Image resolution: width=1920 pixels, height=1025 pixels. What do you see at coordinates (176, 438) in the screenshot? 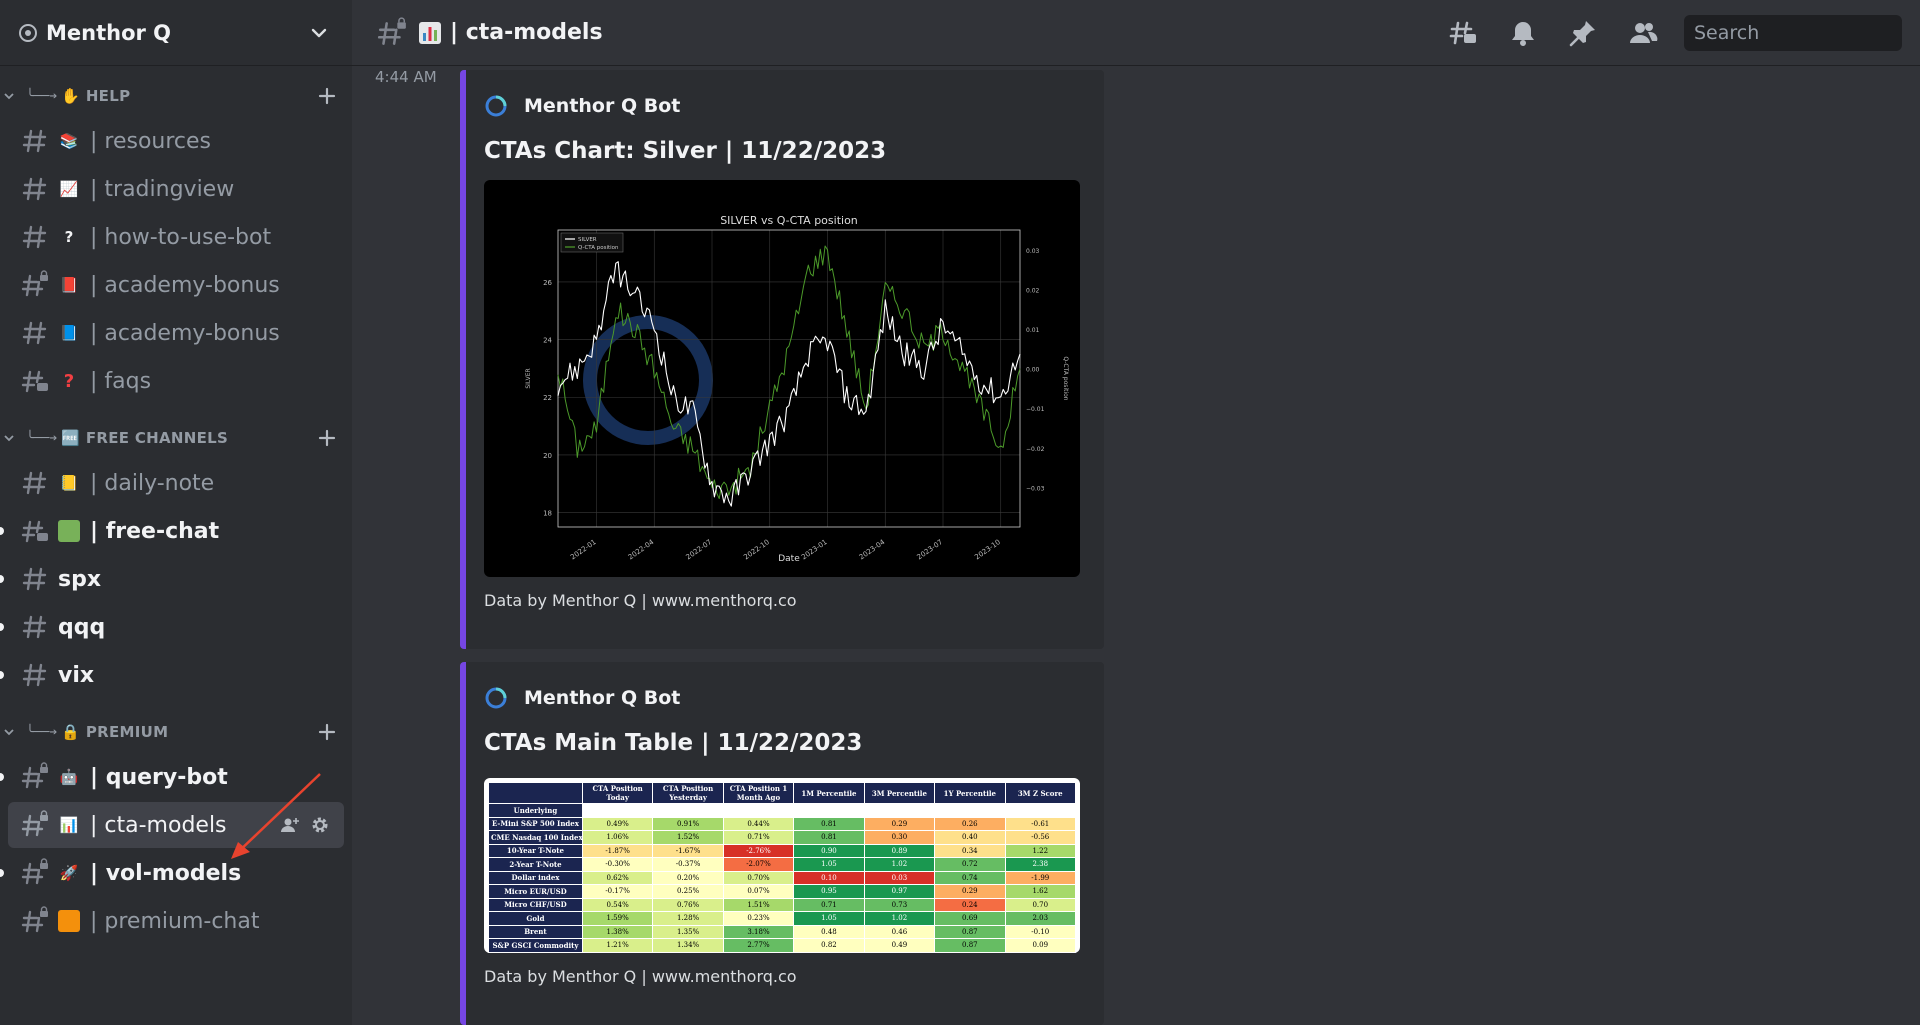
I see `category-free-channels: ╰──➔ 🆓 FREE CHANNELS` at bounding box center [176, 438].